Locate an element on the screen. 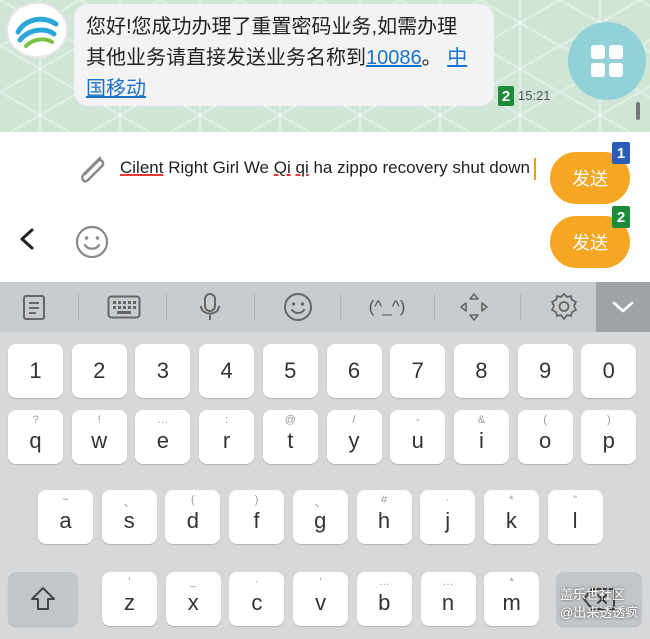 This screenshot has height=639, width=650. key-label: 8 is located at coordinates (481, 370).